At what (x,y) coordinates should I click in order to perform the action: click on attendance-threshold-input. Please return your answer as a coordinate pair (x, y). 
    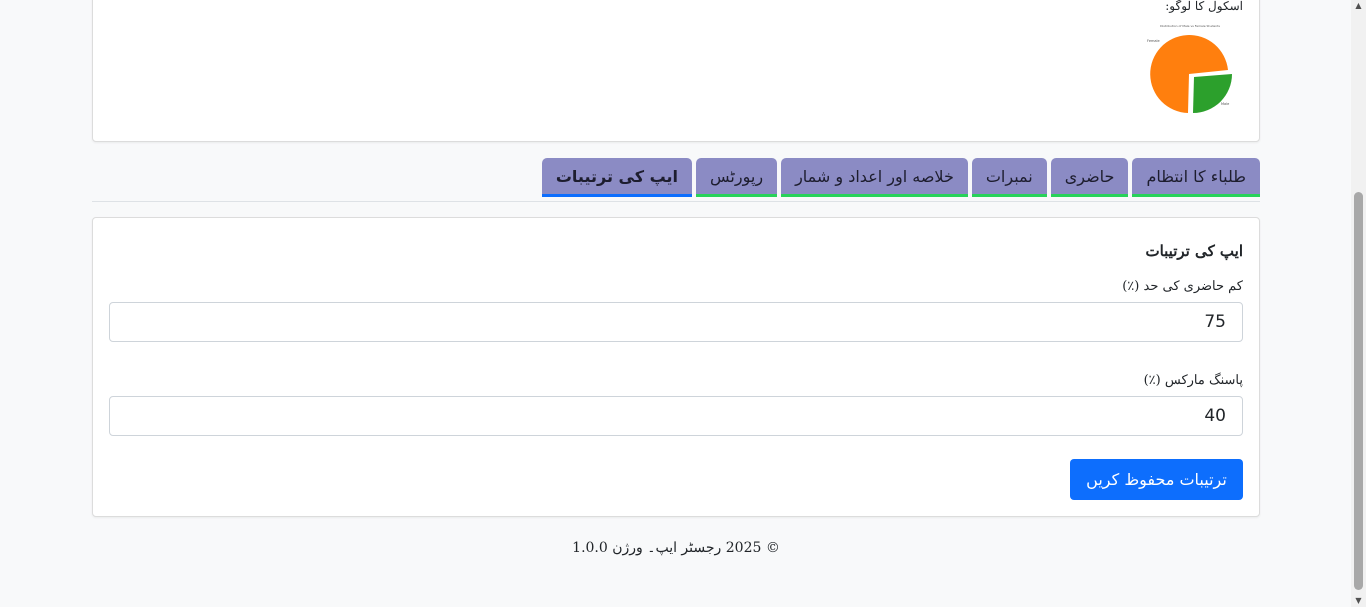
    Looking at the image, I should click on (676, 322).